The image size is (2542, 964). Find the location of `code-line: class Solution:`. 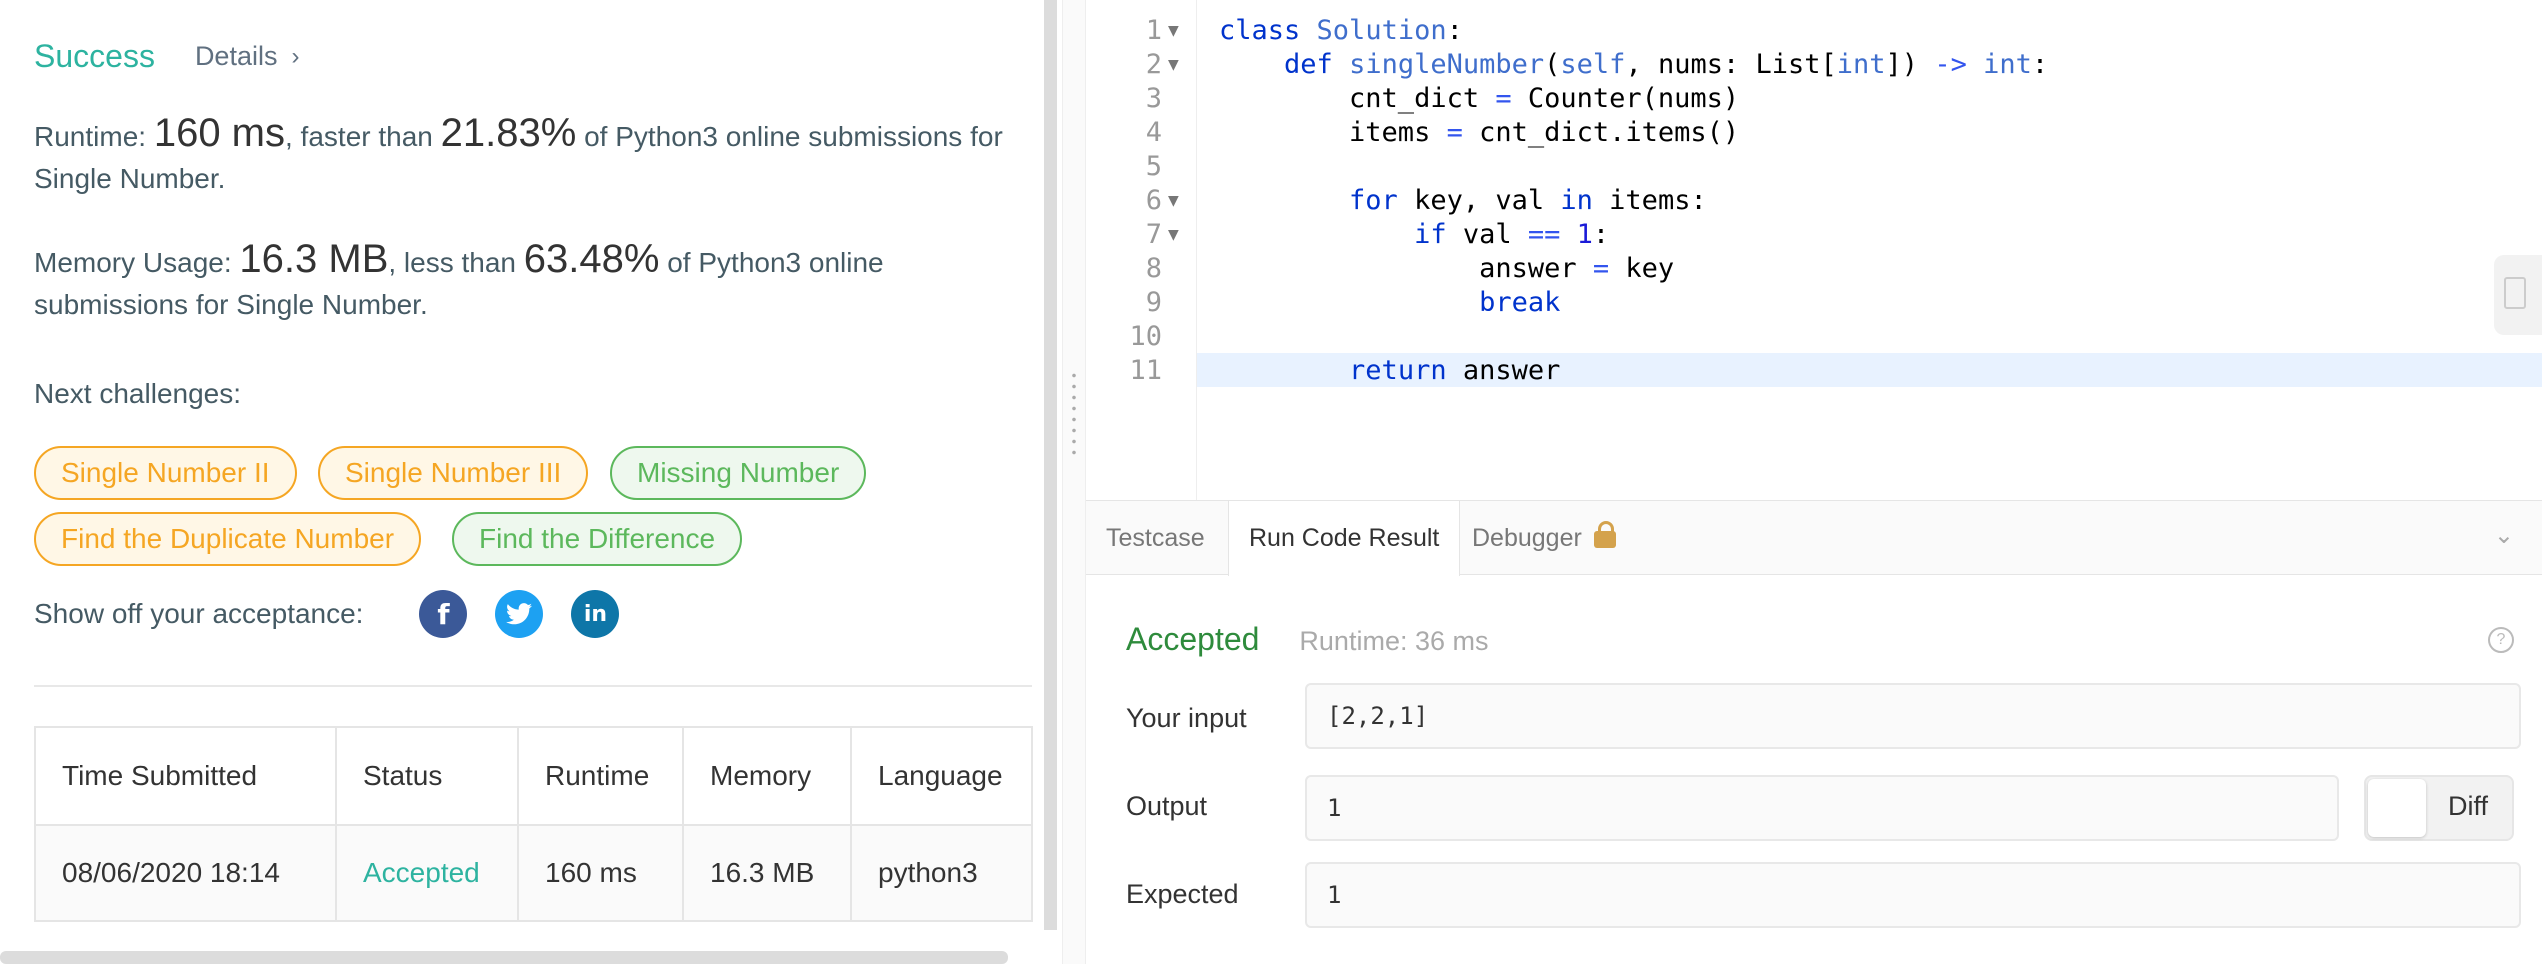

code-line: class Solution: is located at coordinates (1341, 31).